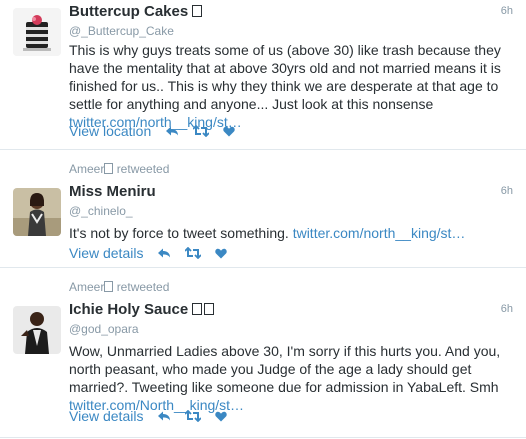 The width and height of the screenshot is (526, 439). What do you see at coordinates (104, 329) in the screenshot?
I see `handle: @god_opara` at bounding box center [104, 329].